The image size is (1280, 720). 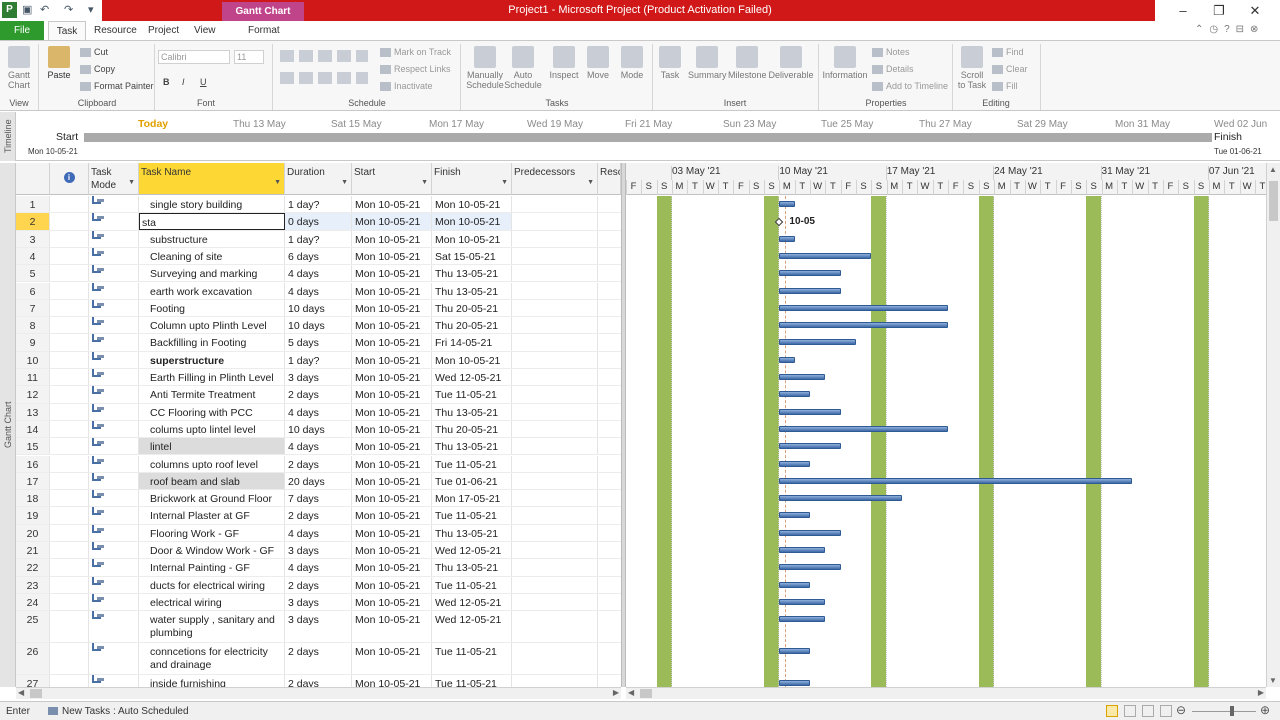 What do you see at coordinates (33, 273) in the screenshot?
I see `row-id: 5` at bounding box center [33, 273].